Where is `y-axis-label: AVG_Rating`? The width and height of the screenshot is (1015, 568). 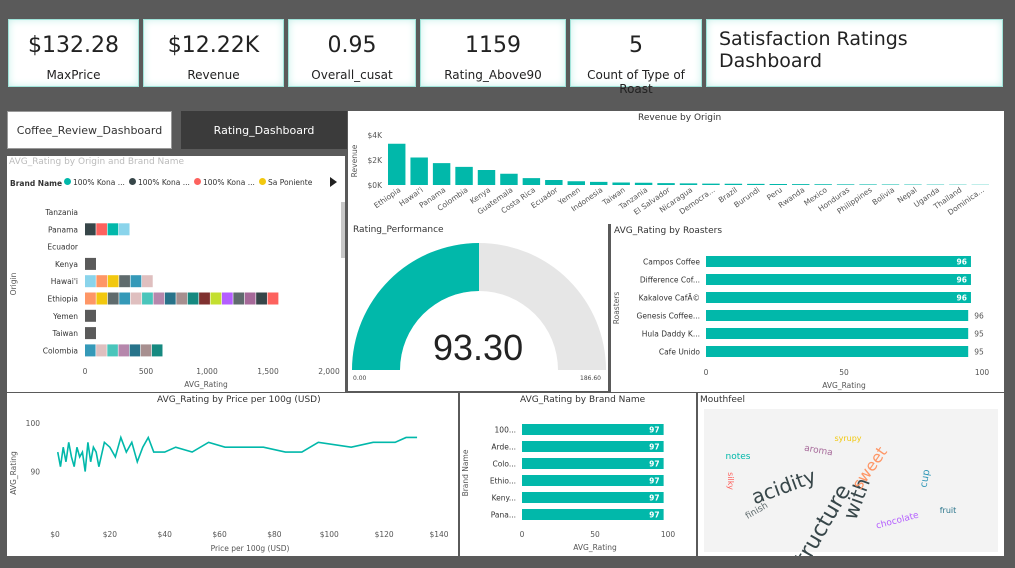 y-axis-label: AVG_Rating is located at coordinates (13, 473).